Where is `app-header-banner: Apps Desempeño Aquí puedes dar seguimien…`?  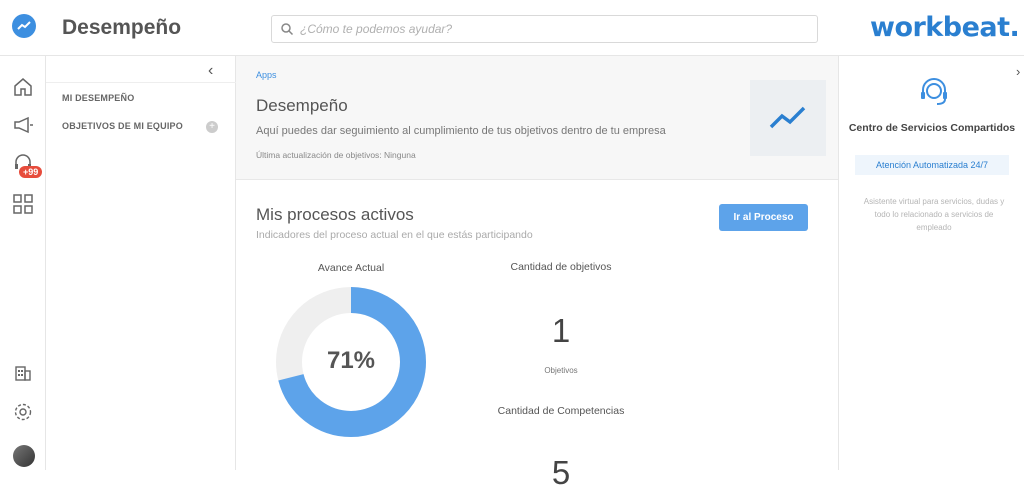
app-header-banner: Apps Desempeño Aquí puedes dar seguimien… is located at coordinates (537, 118).